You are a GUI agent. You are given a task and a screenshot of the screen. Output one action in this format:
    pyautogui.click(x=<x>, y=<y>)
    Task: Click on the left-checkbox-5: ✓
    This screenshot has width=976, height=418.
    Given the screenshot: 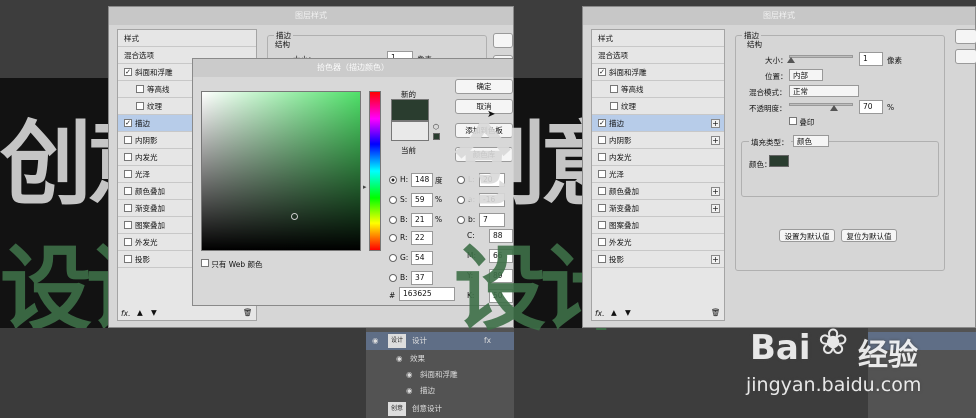 What is the action you would take?
    pyautogui.click(x=128, y=123)
    